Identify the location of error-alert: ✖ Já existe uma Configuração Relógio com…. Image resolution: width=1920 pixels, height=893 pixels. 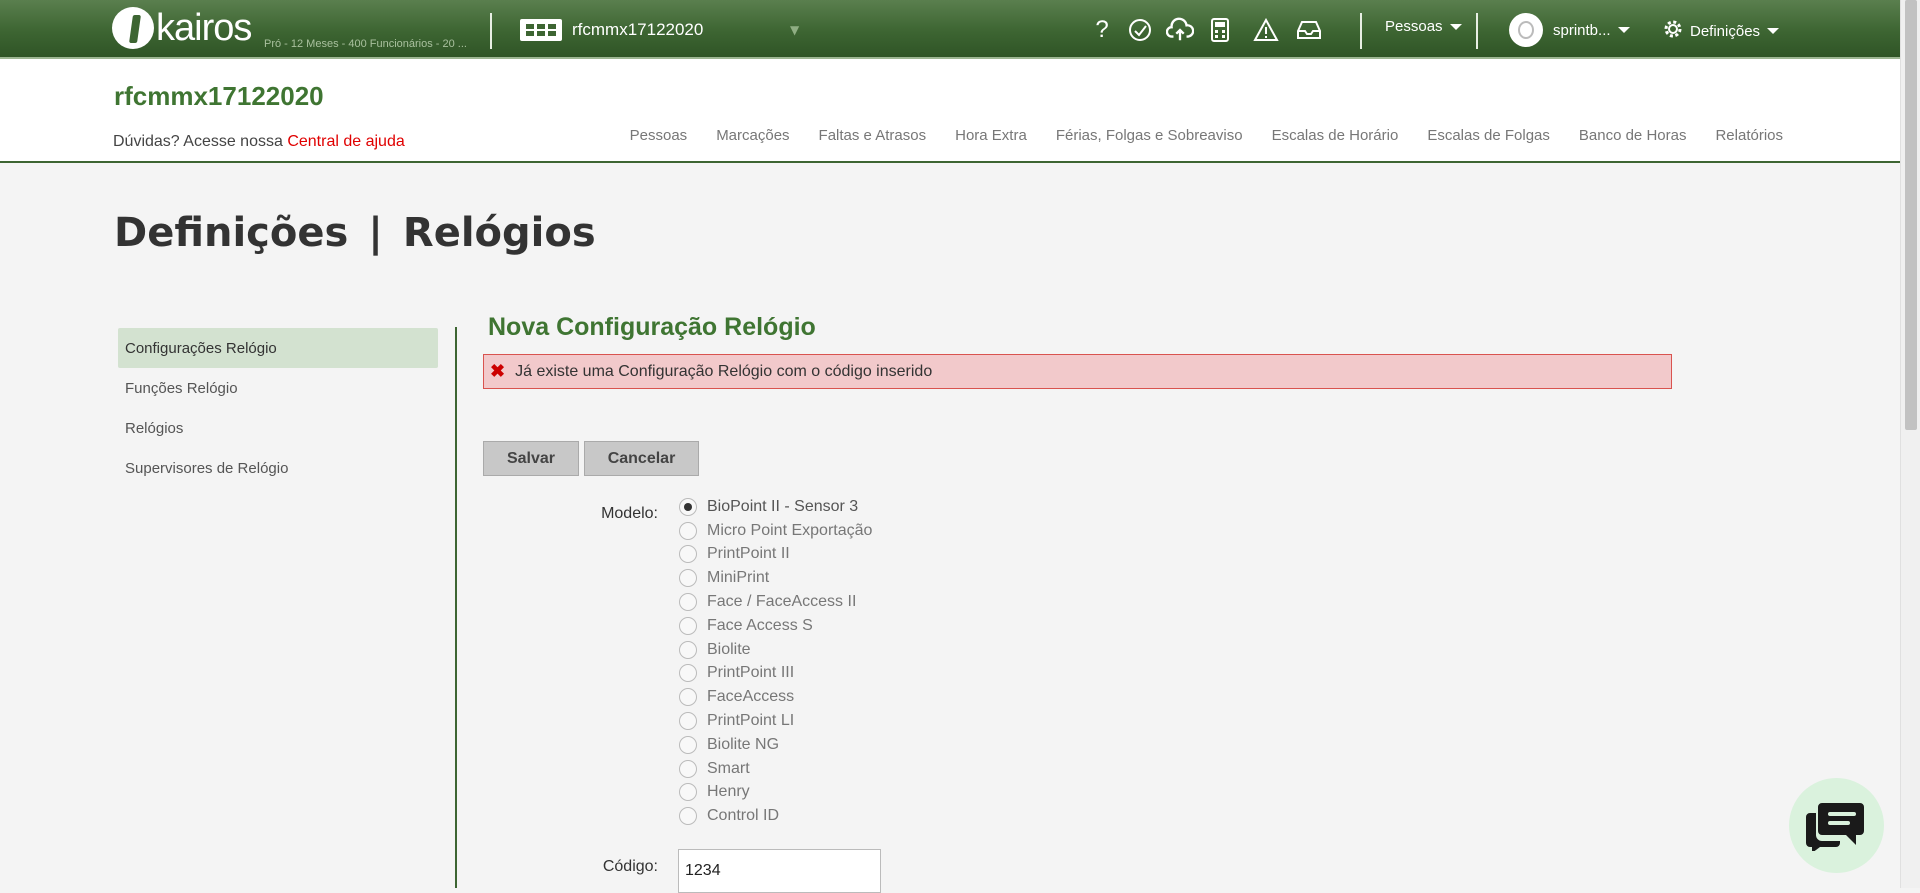
(1077, 371).